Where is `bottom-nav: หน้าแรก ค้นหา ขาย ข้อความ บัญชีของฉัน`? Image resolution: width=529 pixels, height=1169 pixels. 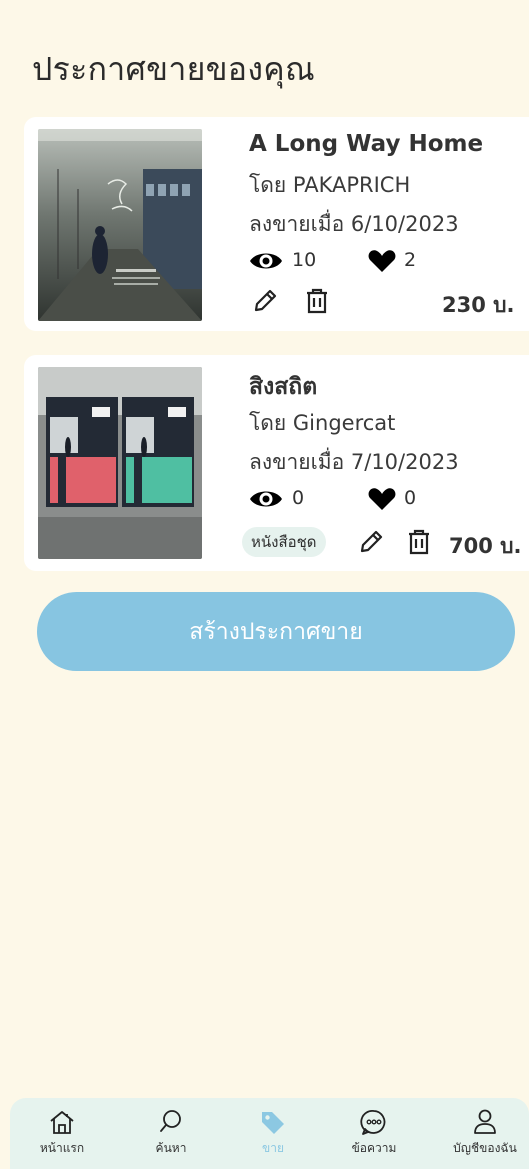
bottom-nav: หน้าแรก ค้นหา ขาย ข้อความ บัญชีของฉัน is located at coordinates (269, 1133).